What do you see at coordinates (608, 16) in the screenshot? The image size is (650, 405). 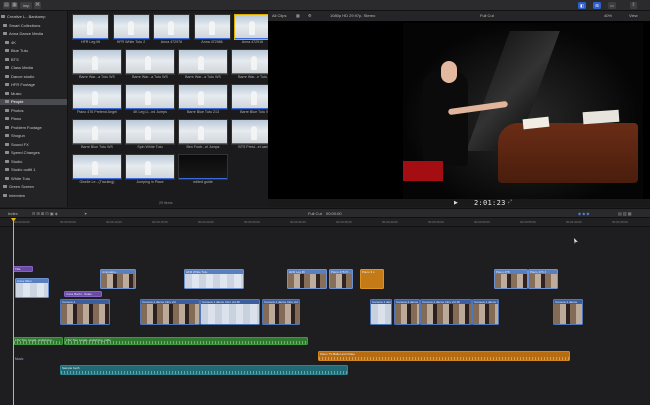 I see `zoom-menu: 40%` at bounding box center [608, 16].